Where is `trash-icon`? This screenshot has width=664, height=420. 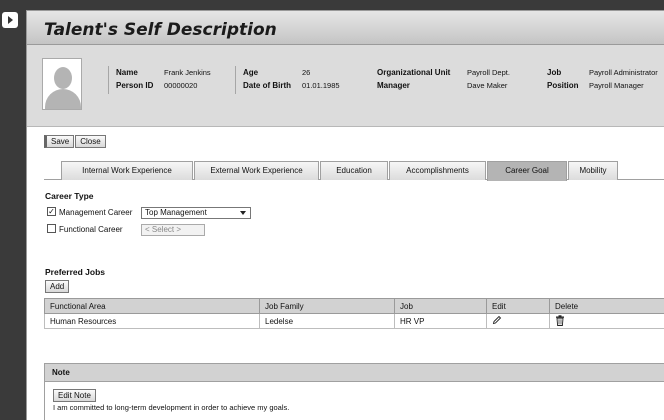
trash-icon is located at coordinates (560, 320).